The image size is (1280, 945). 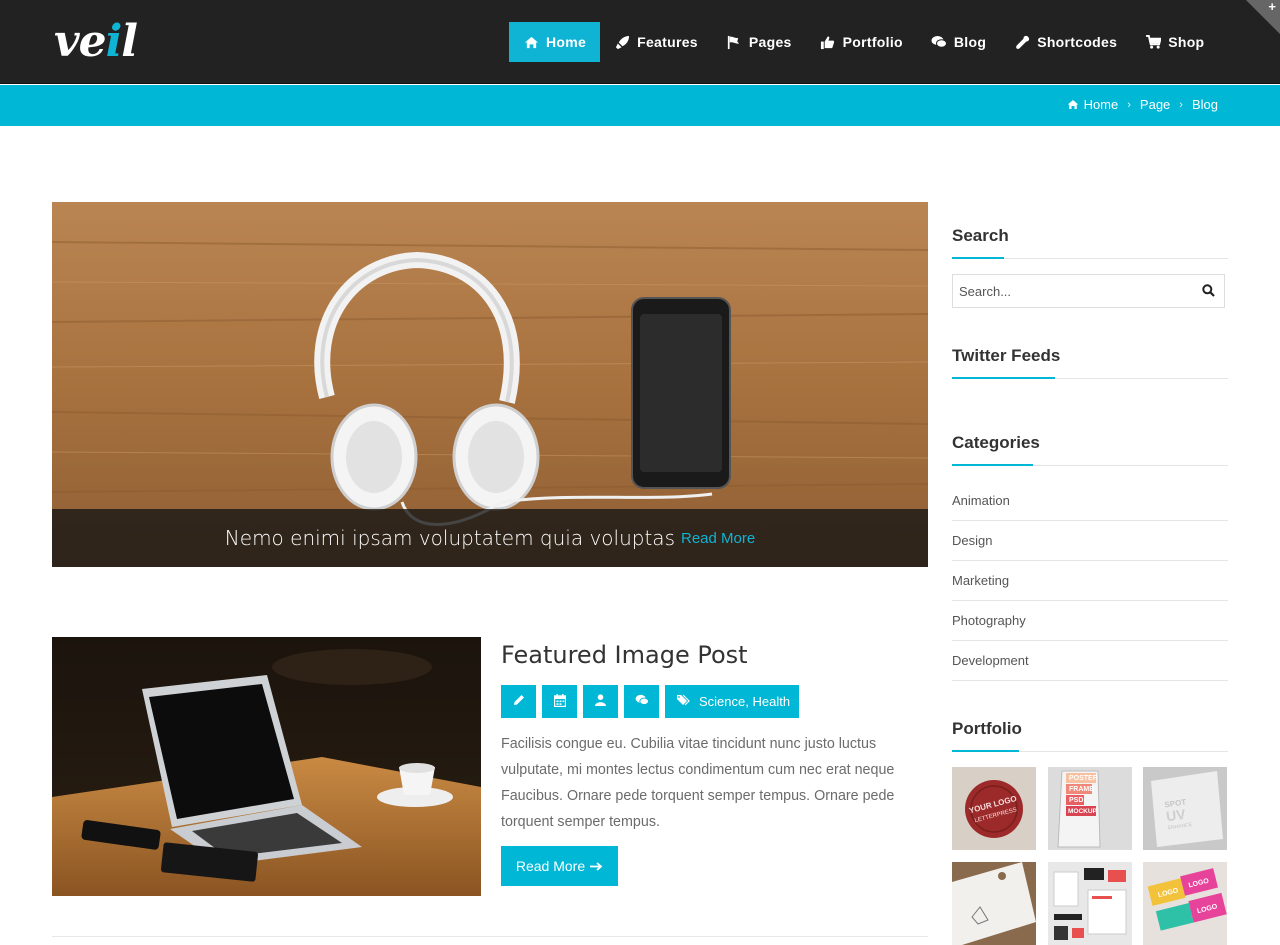 I want to click on post-featured-image, so click(x=266, y=766).